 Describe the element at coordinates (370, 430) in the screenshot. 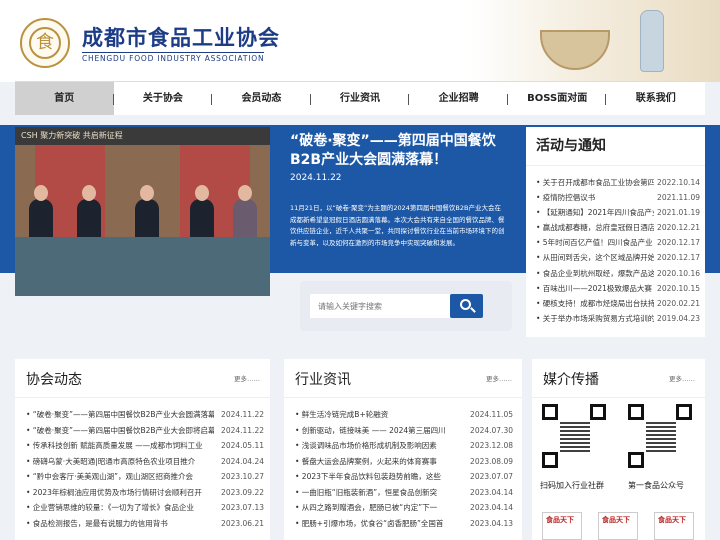

I see `item-title: • 创新驱动，链接味美 —— 2024第三届四川` at that location.